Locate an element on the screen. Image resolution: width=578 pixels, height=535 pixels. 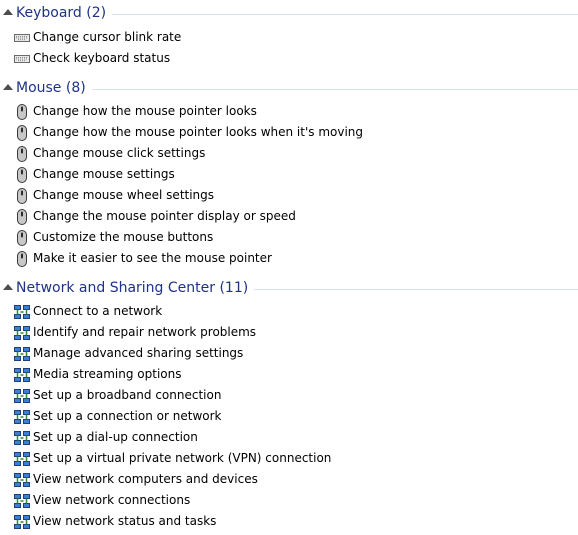
list-item-label: Change how the mouse pointer looks is located at coordinates (145, 111).